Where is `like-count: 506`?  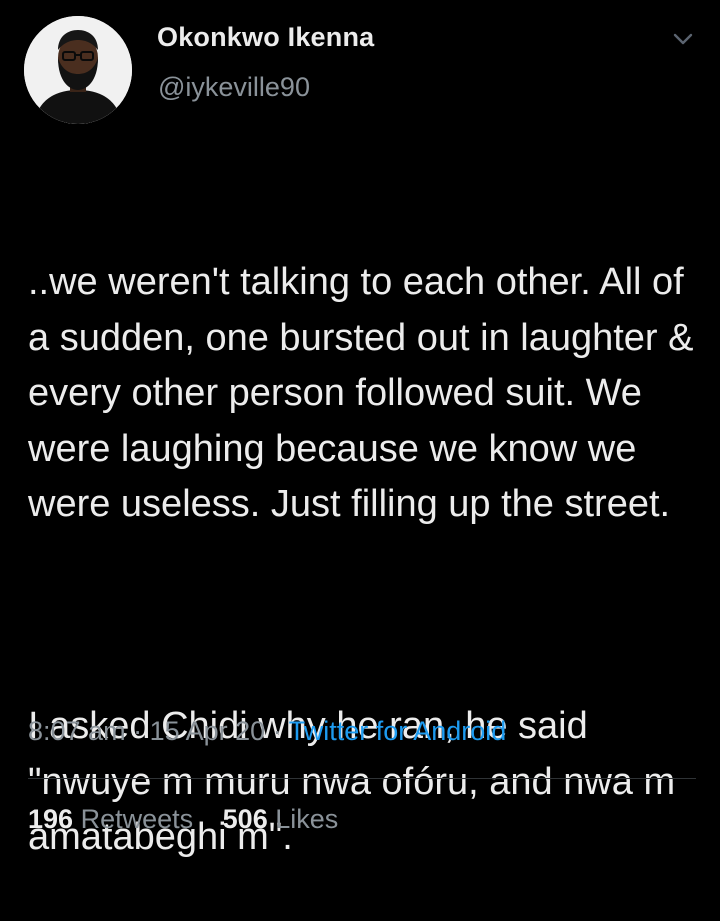
like-count: 506 is located at coordinates (245, 819).